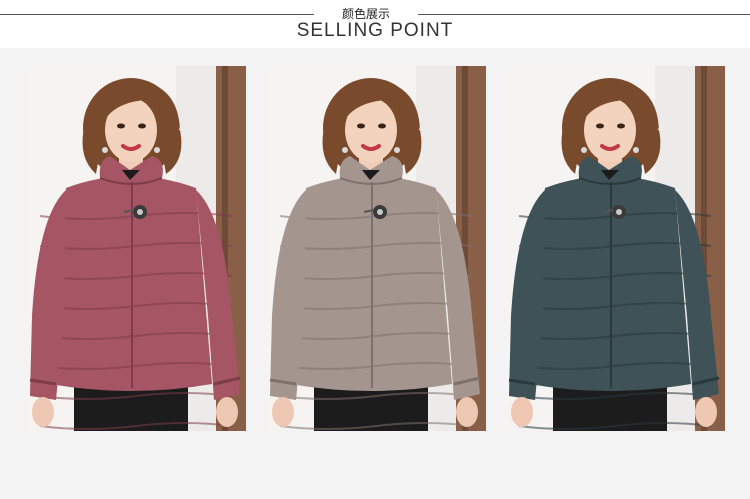 The width and height of the screenshot is (750, 499). Describe the element at coordinates (157, 14) in the screenshot. I see `header-divider-left` at that location.